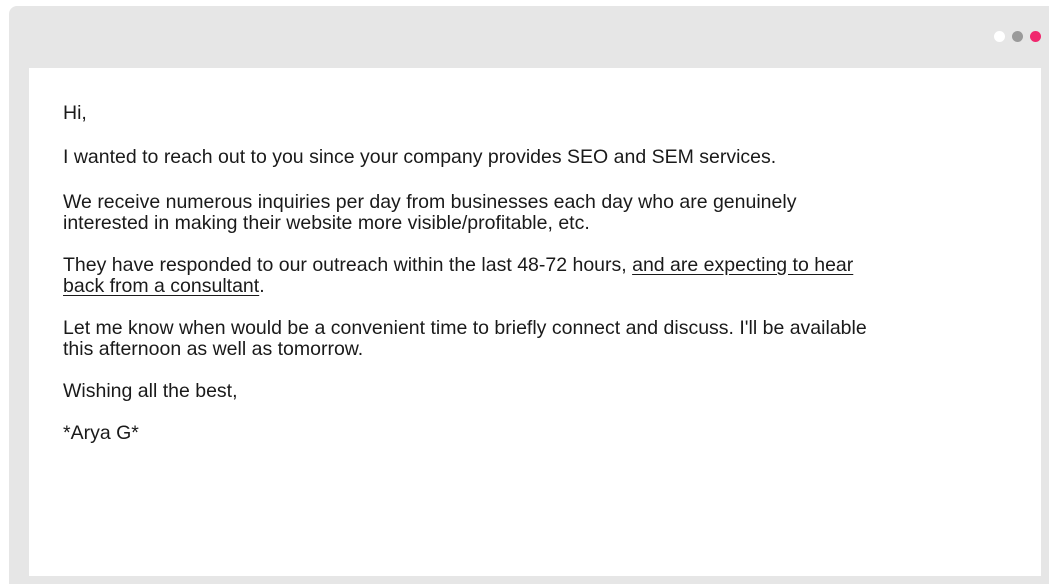 The width and height of the screenshot is (1049, 584). I want to click on email-closing: Wishing all the best,, so click(150, 391).